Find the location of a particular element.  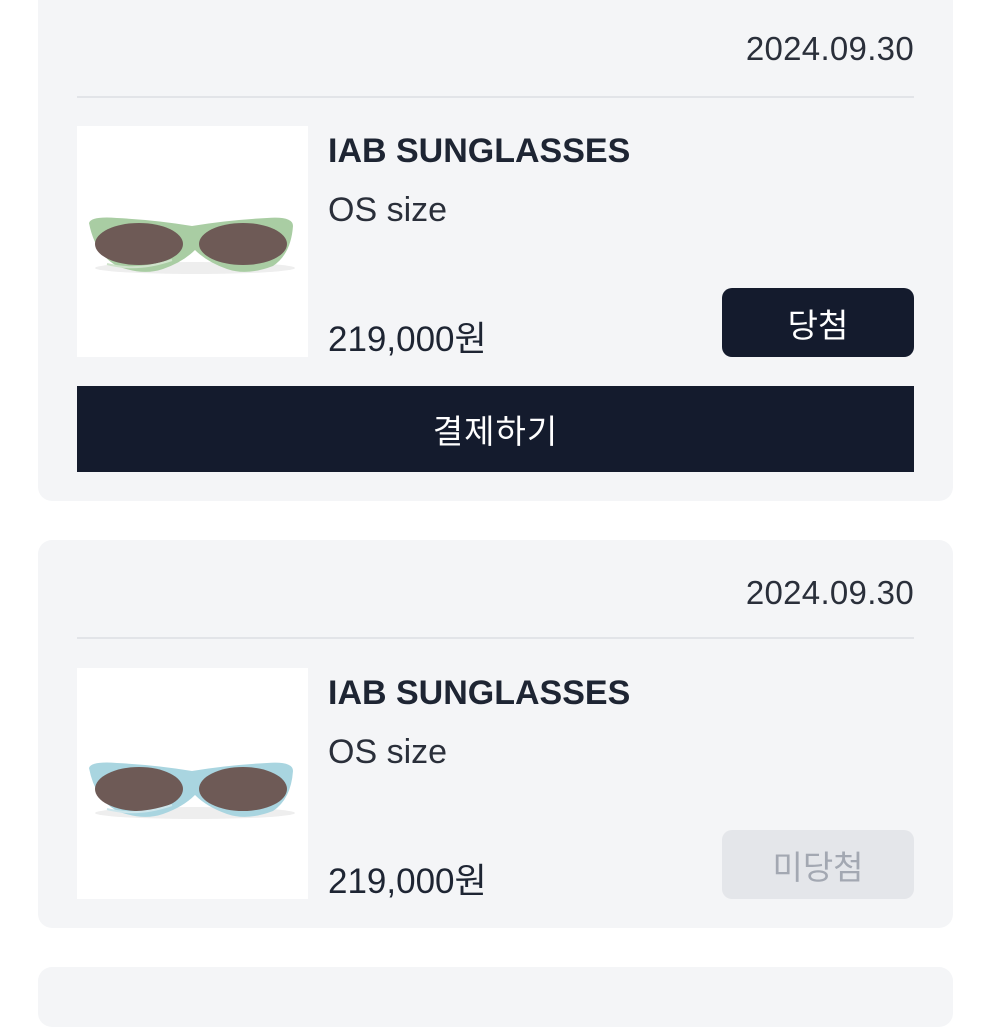

status-badge-won: 당첨 is located at coordinates (818, 322).